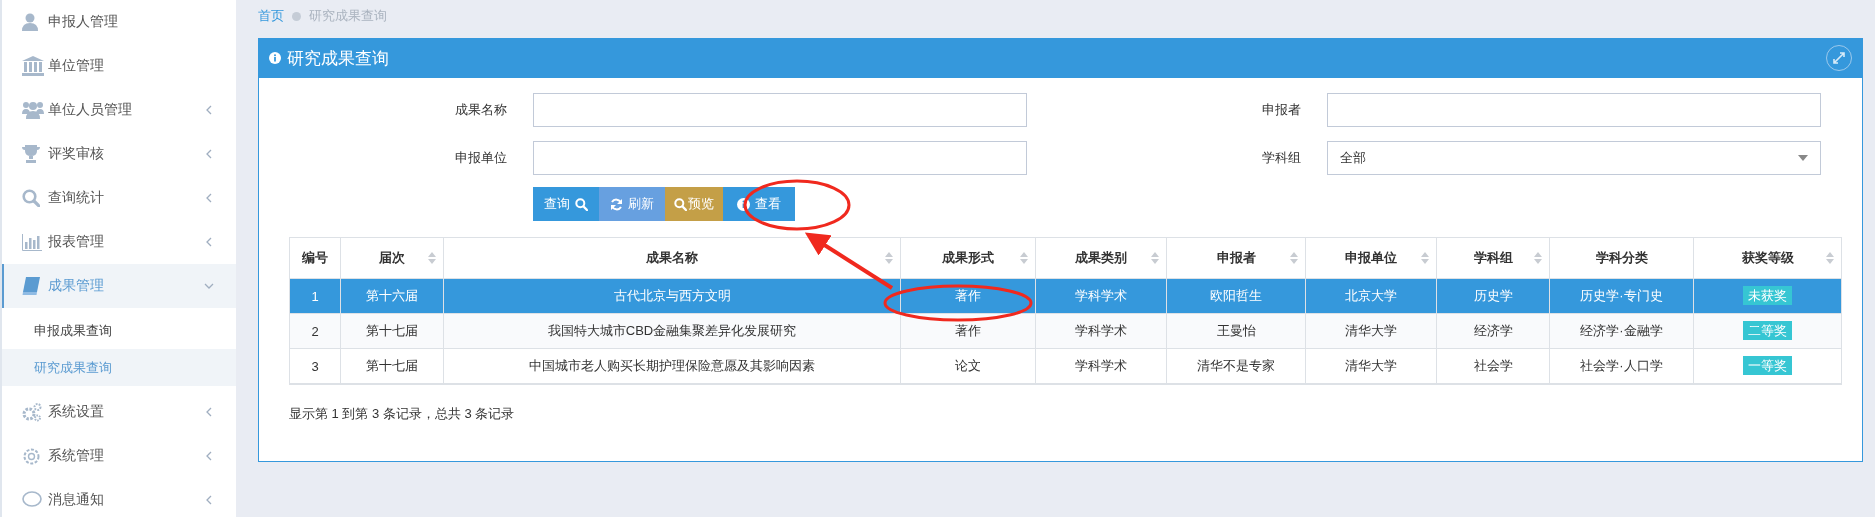 The image size is (1875, 517). What do you see at coordinates (392, 296) in the screenshot?
I see `table-cell: 第十六届` at bounding box center [392, 296].